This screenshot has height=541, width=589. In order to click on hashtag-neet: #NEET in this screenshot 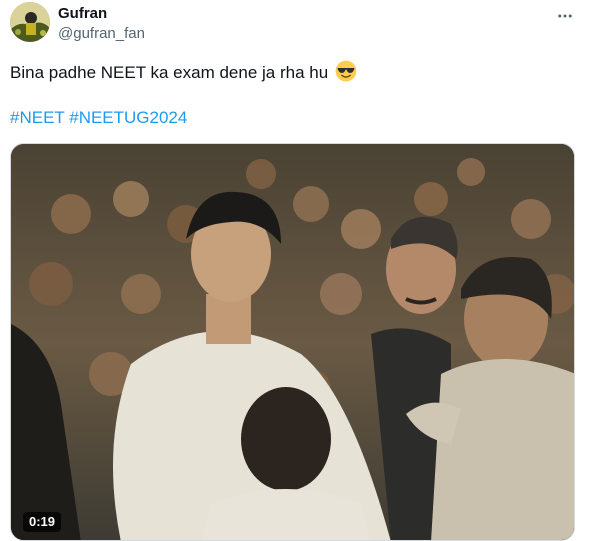, I will do `click(37, 117)`.